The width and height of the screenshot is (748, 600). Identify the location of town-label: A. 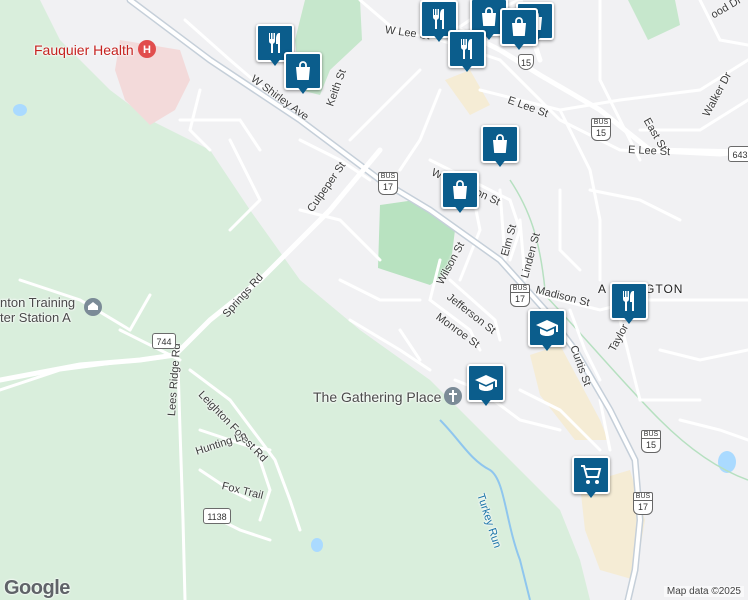
(603, 289).